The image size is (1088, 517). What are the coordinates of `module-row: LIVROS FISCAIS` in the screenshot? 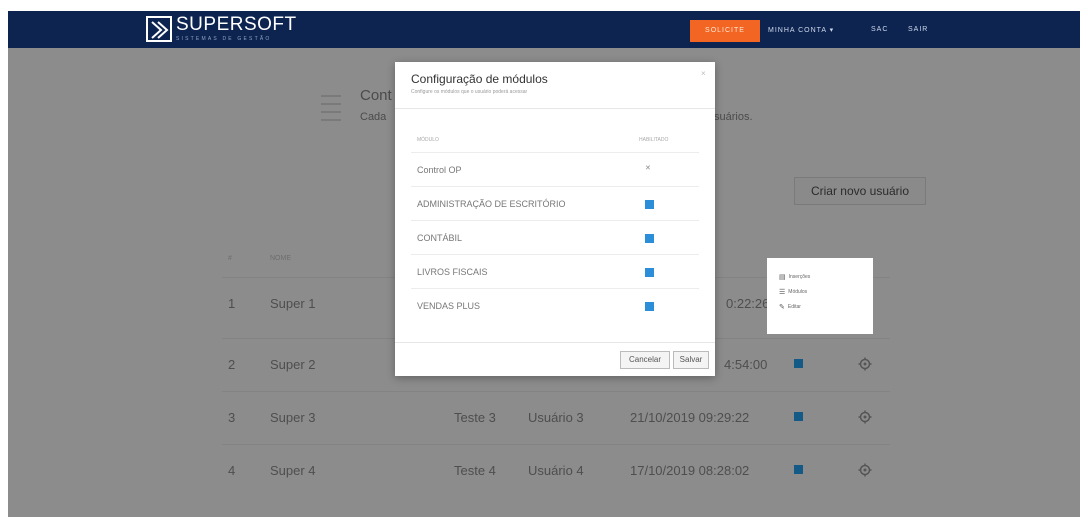 It's located at (555, 271).